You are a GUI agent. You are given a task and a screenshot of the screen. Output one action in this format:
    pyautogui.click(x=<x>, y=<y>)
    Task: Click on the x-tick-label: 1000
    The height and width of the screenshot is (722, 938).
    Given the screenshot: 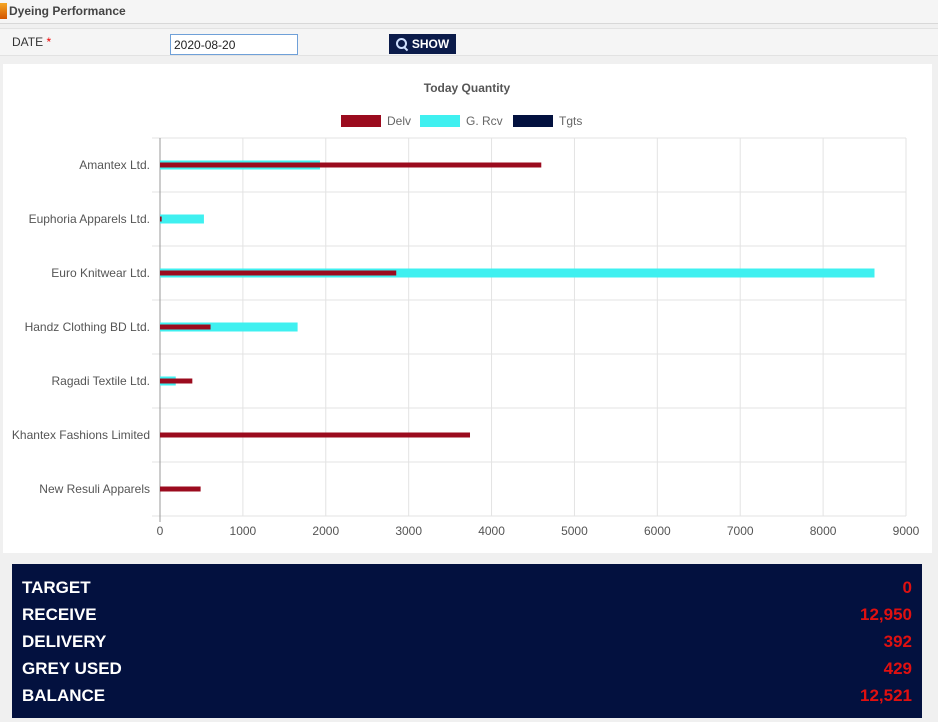 What is the action you would take?
    pyautogui.click(x=243, y=531)
    